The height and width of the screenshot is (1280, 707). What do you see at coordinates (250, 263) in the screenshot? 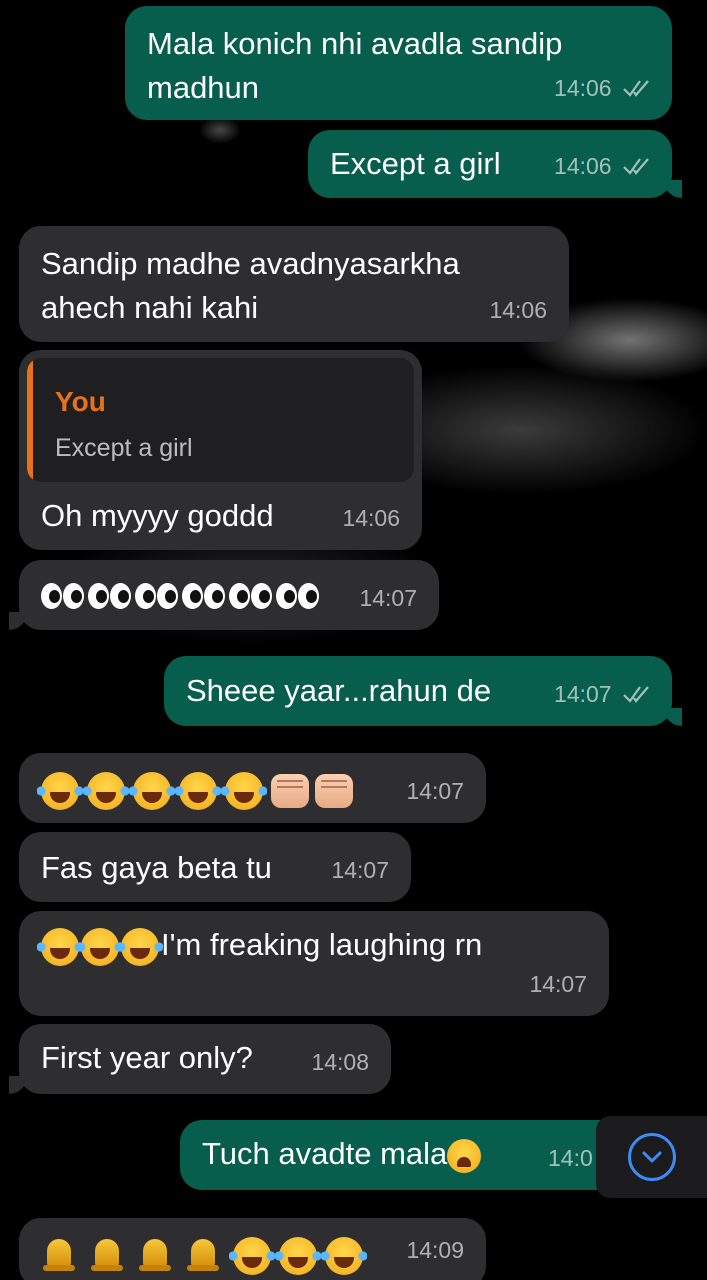
I see `message-text: Sandip madhe avadnyasarkha` at bounding box center [250, 263].